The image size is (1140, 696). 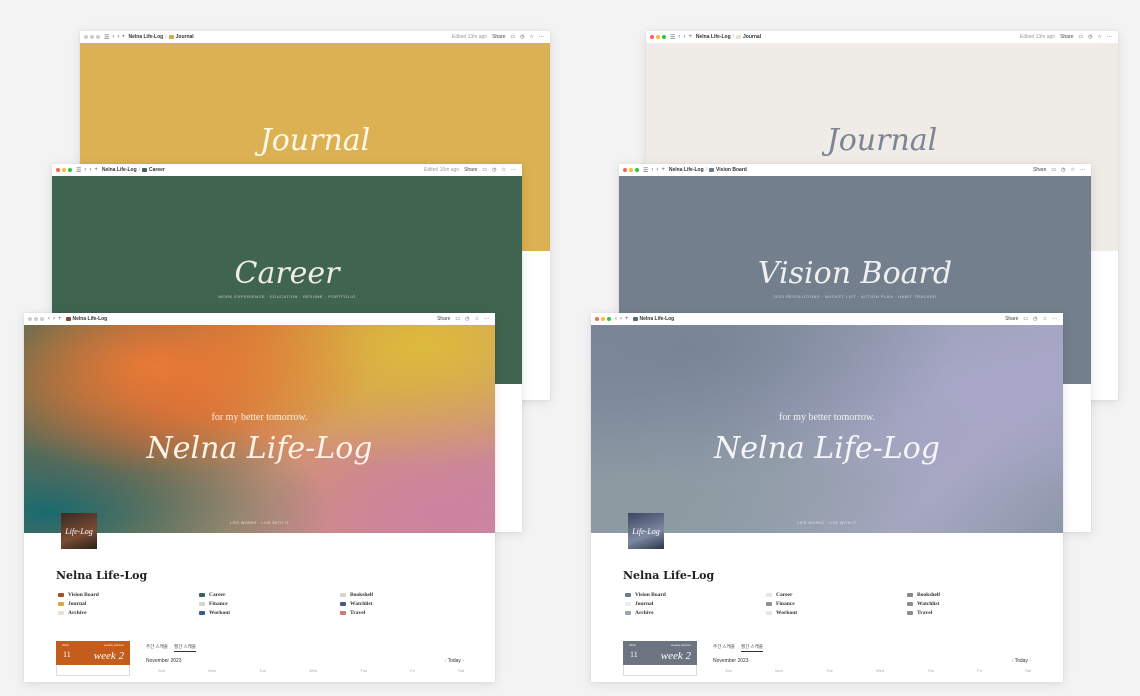 I want to click on breadcrumb: Nelna Life-Log / Vision Board, so click(x=708, y=170).